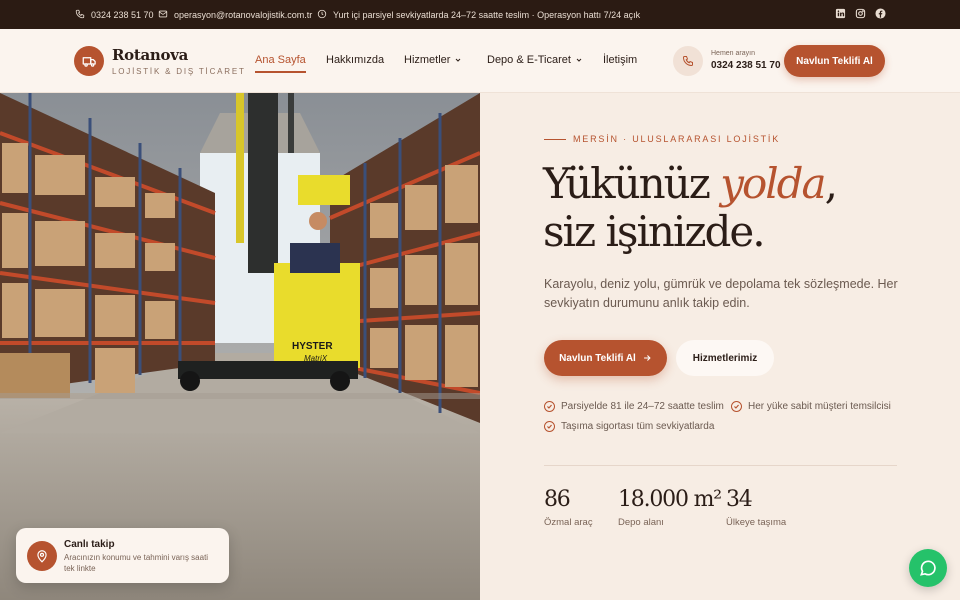 Image resolution: width=960 pixels, height=600 pixels. What do you see at coordinates (834, 61) in the screenshot?
I see `header-quote-button: Navlun Teklifi Al` at bounding box center [834, 61].